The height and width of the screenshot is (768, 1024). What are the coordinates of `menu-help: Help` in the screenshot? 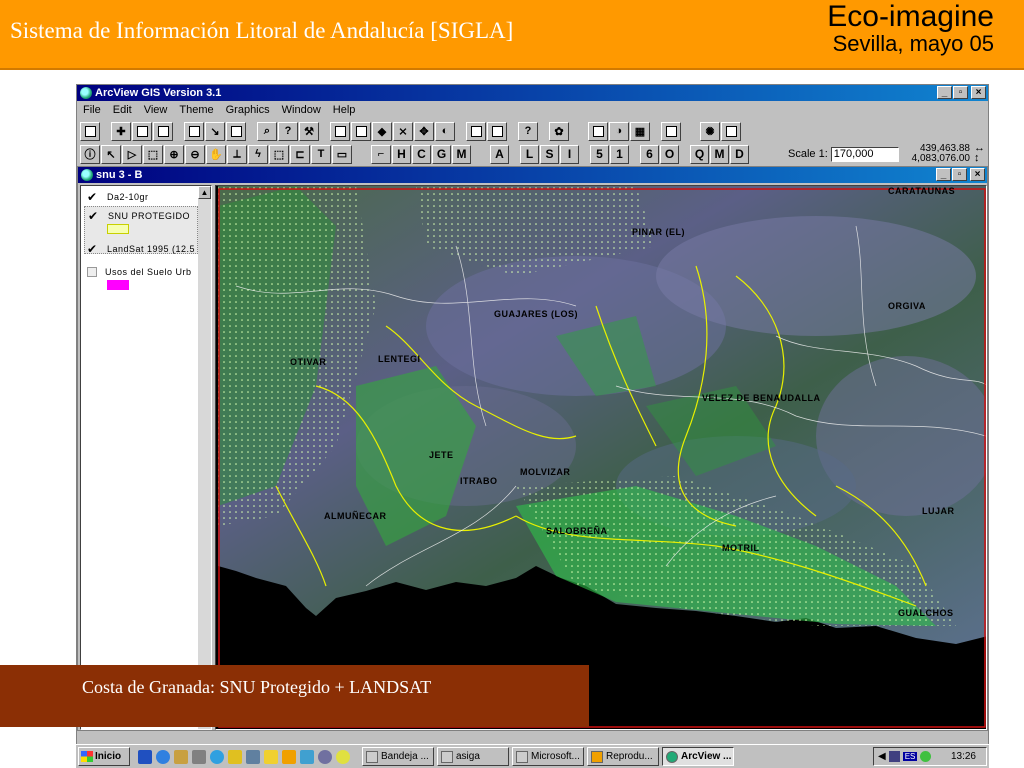 It's located at (344, 110).